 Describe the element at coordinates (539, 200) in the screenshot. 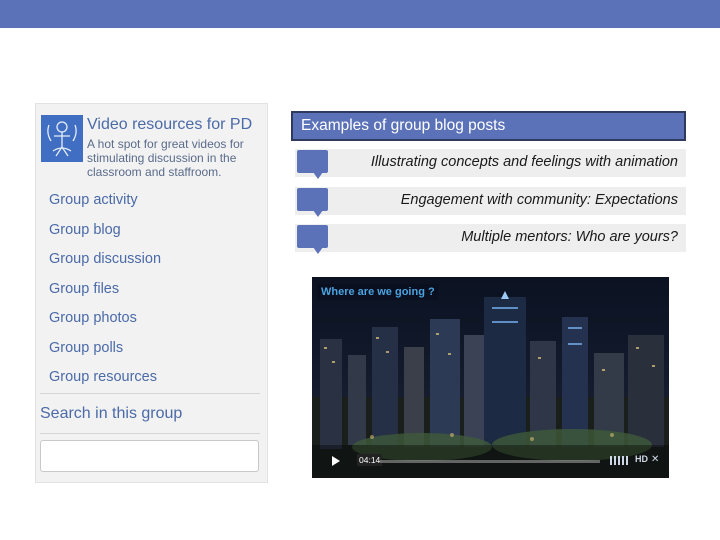

I see `blog-post-title: Engagement with community: Expectations` at that location.